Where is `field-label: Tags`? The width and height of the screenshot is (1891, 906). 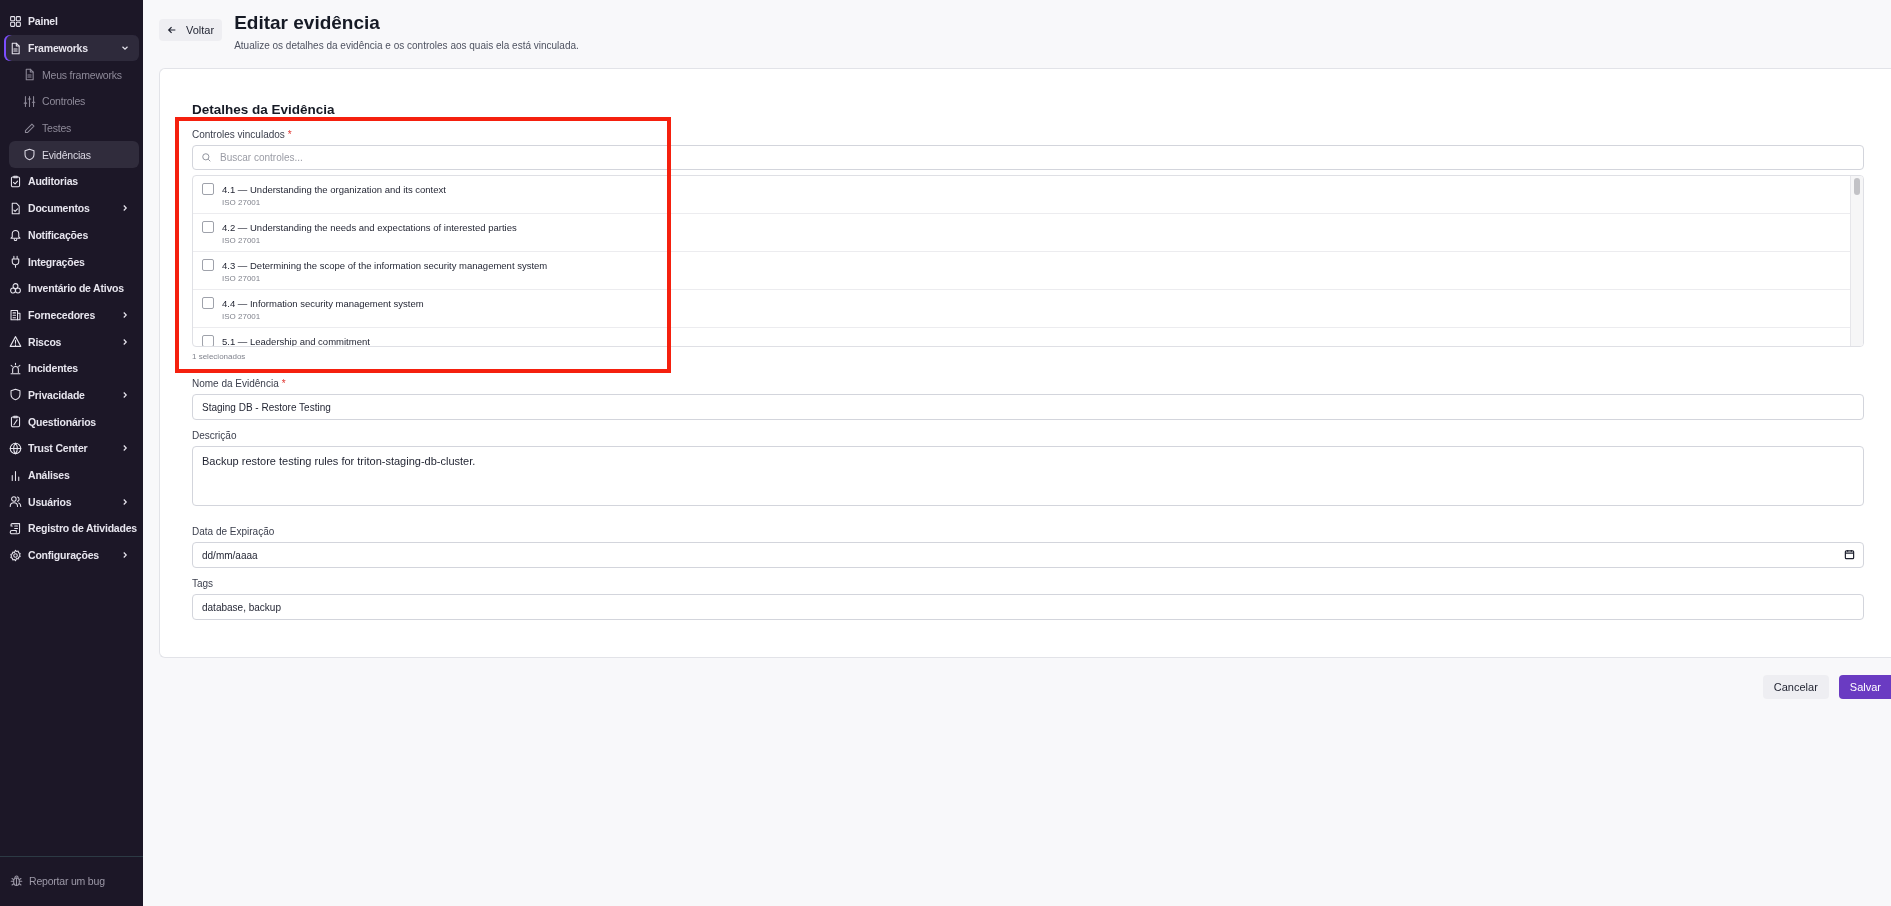
field-label: Tags is located at coordinates (203, 583).